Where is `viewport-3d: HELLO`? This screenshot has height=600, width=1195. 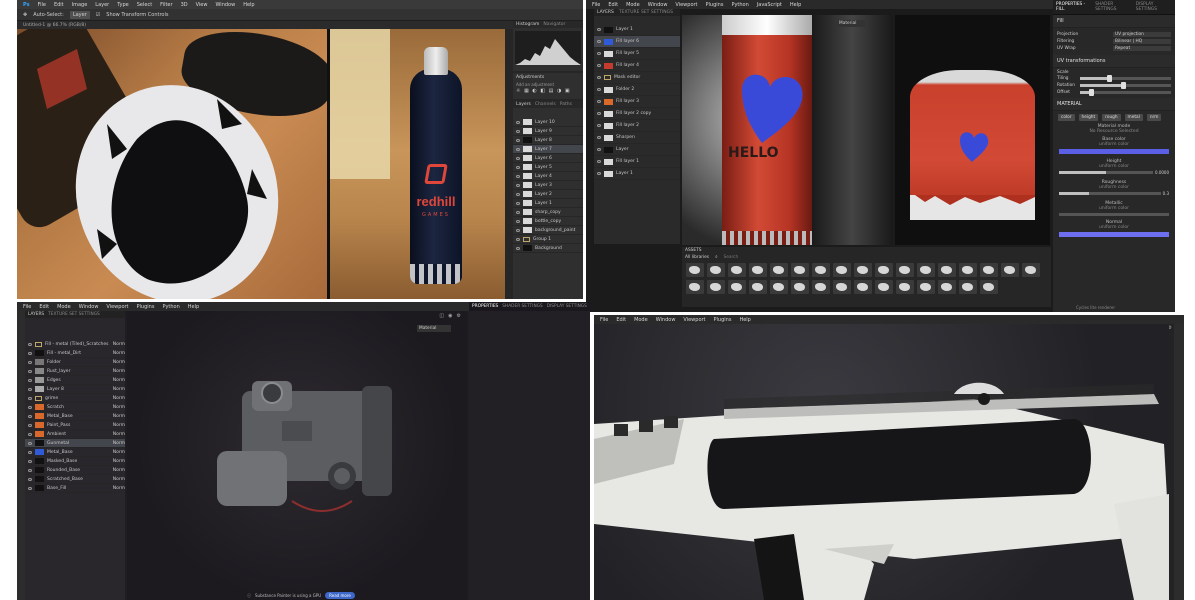
viewport-3d: HELLO is located at coordinates (787, 130).